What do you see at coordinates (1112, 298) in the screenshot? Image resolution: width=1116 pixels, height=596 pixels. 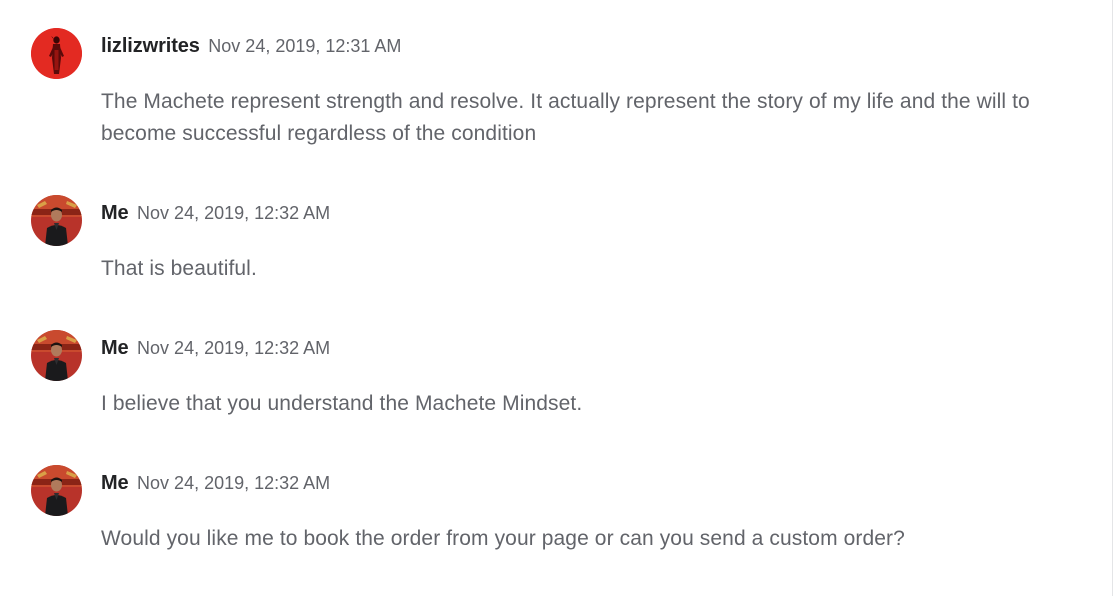 I see `conversation-pane-border` at bounding box center [1112, 298].